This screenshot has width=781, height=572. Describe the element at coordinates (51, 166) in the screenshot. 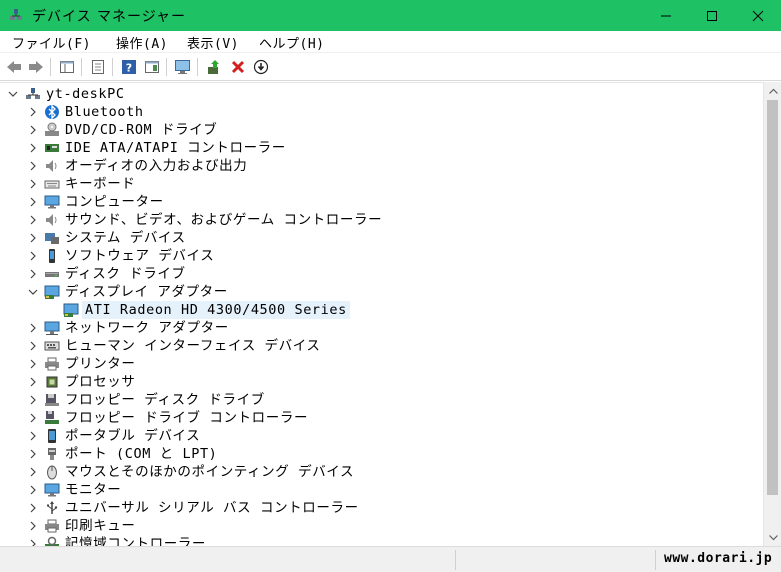

I see `speaker-icon` at that location.